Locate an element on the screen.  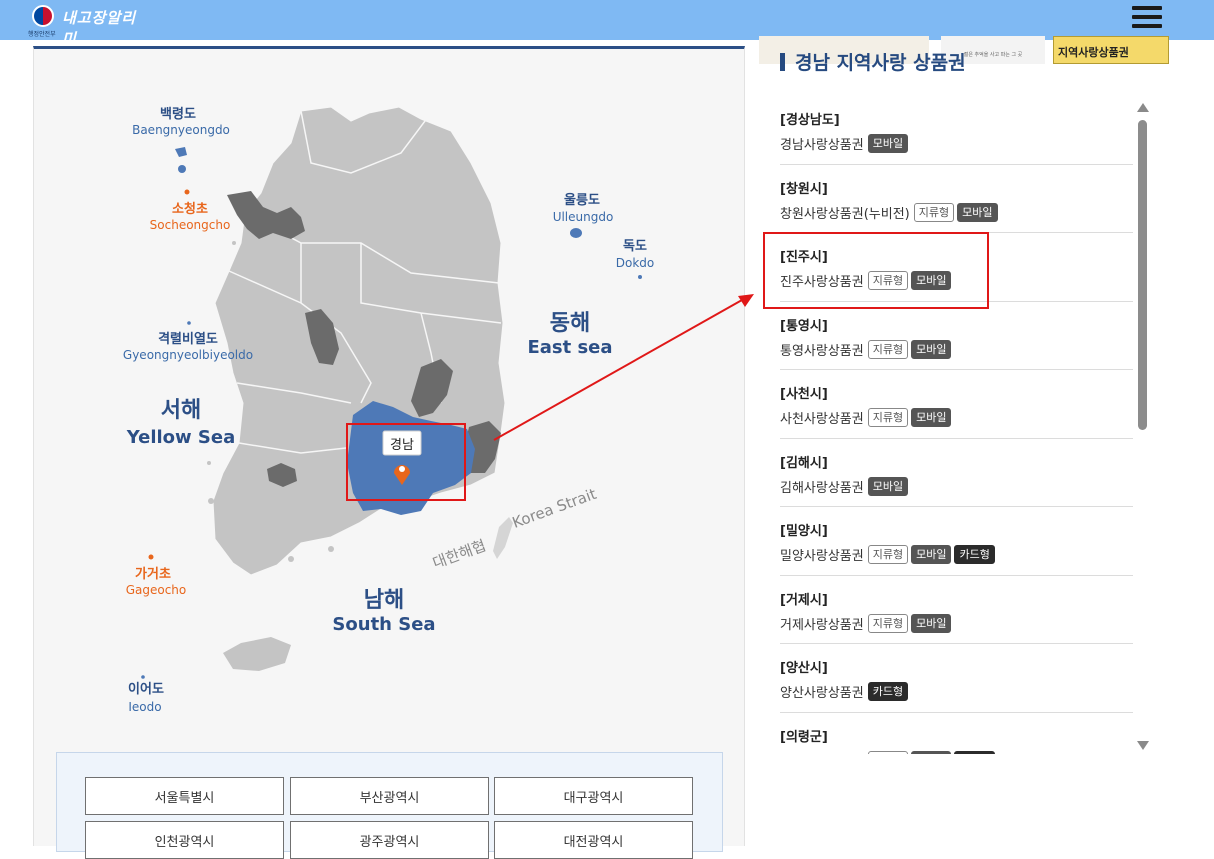
voucher-region: [진주시] is located at coordinates (804, 257).